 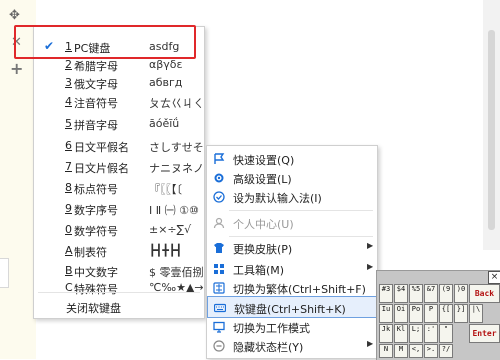 What do you see at coordinates (96, 289) in the screenshot?
I see `item-label: 特殊符号` at bounding box center [96, 289].